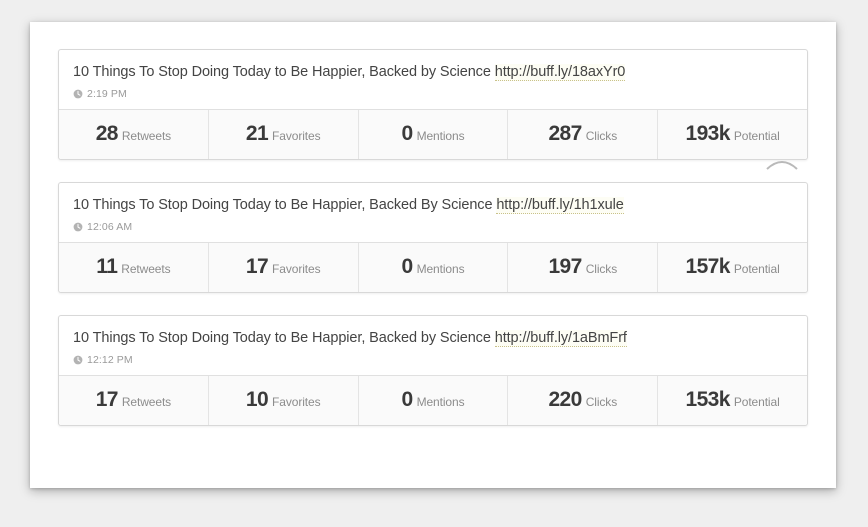 Image resolution: width=868 pixels, height=527 pixels. I want to click on stat-retweets: 17 Retweets, so click(134, 401).